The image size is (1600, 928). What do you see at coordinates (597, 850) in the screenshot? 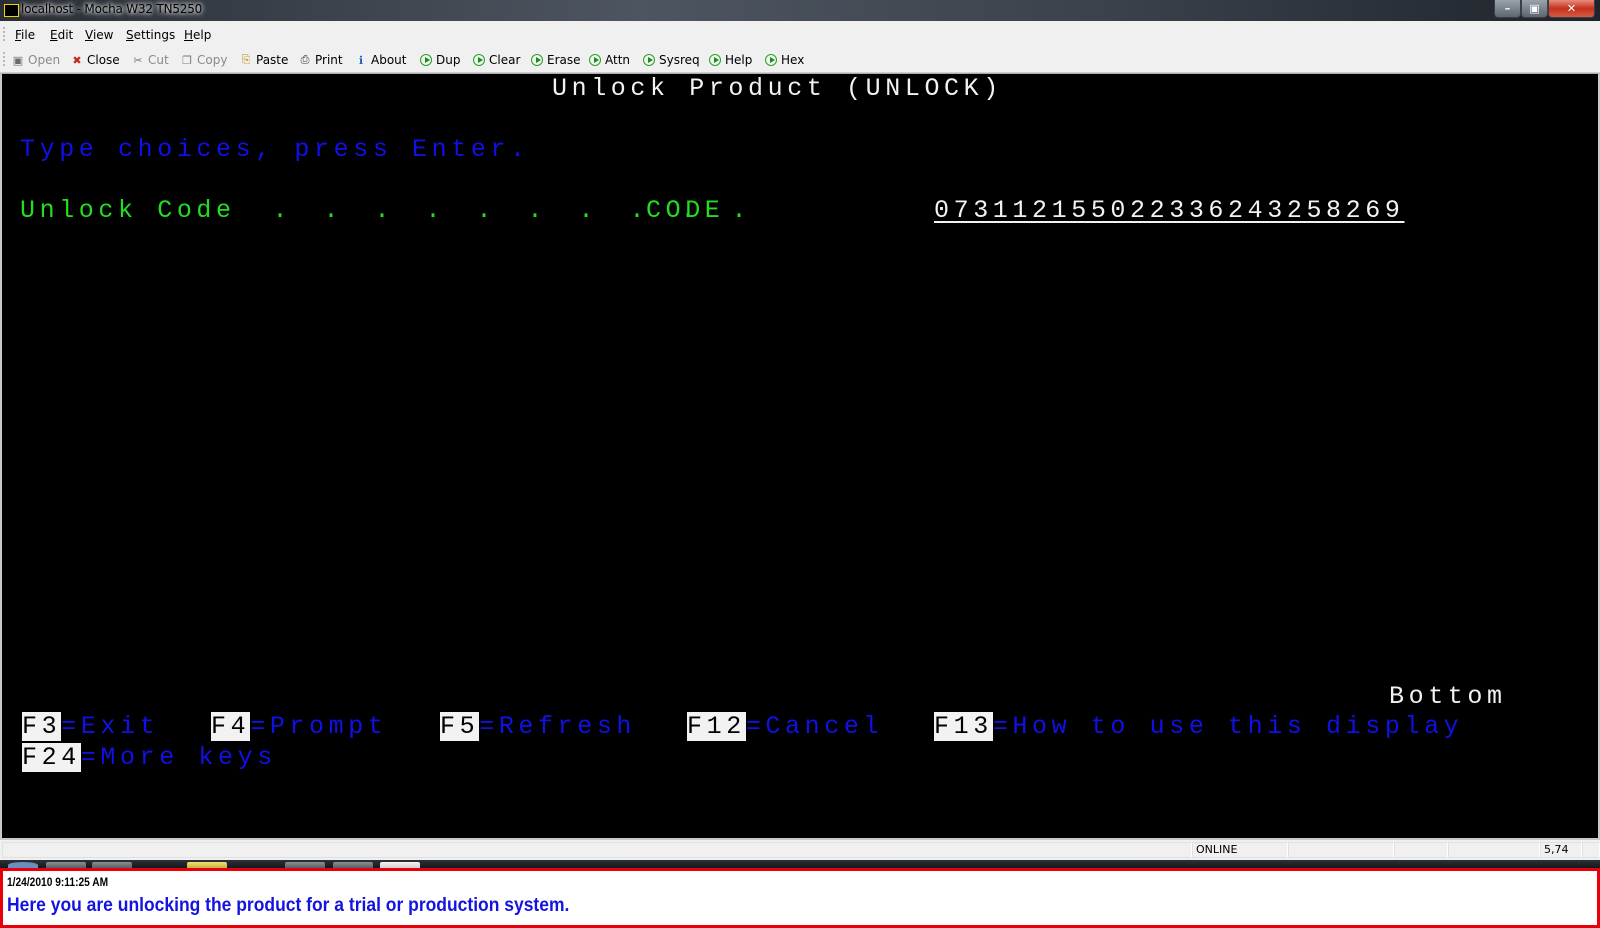
I see `status-cell-message` at bounding box center [597, 850].